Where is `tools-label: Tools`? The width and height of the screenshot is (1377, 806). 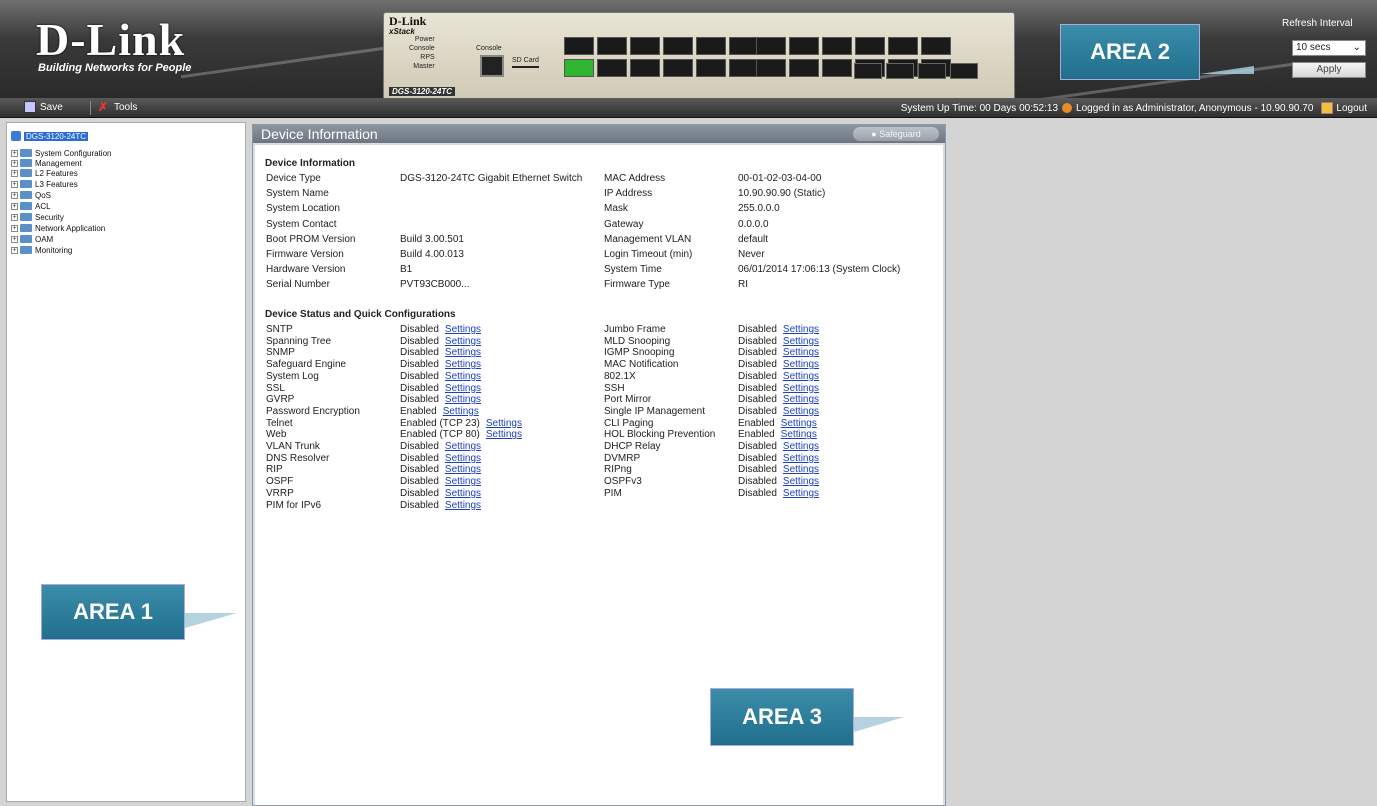 tools-label: Tools is located at coordinates (126, 107).